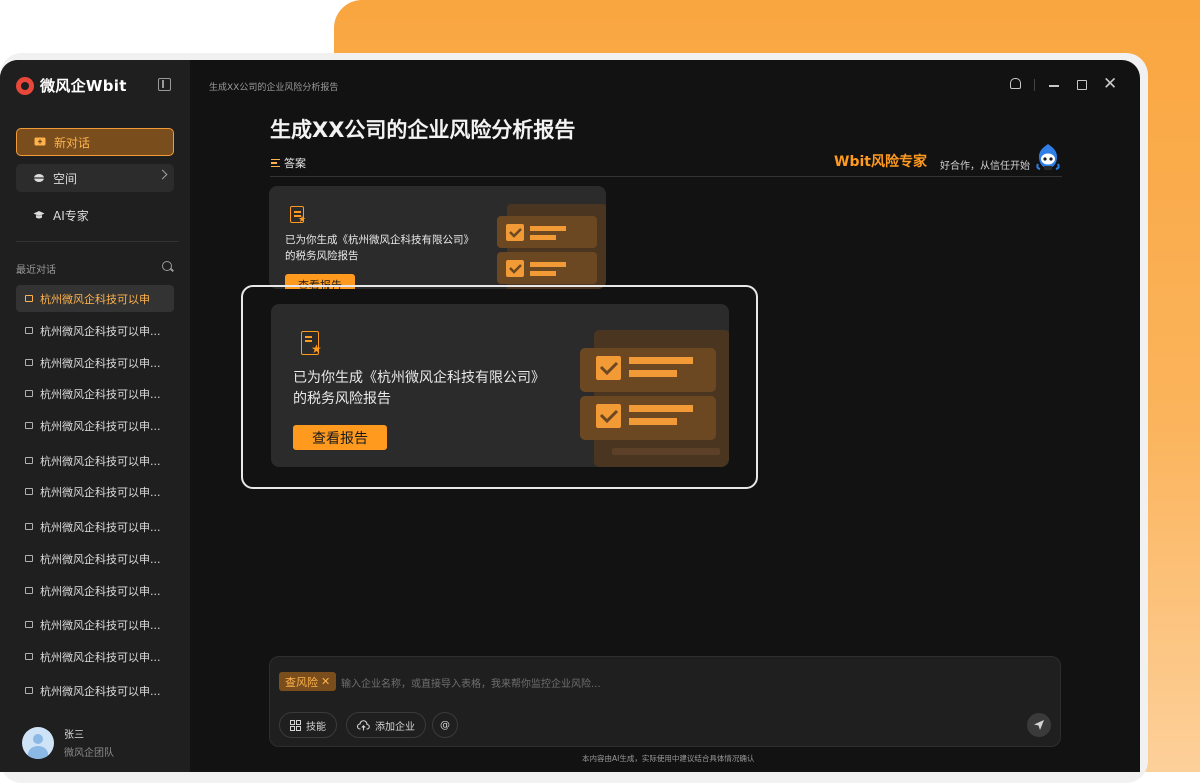  I want to click on graduation-cap-icon, so click(39, 215).